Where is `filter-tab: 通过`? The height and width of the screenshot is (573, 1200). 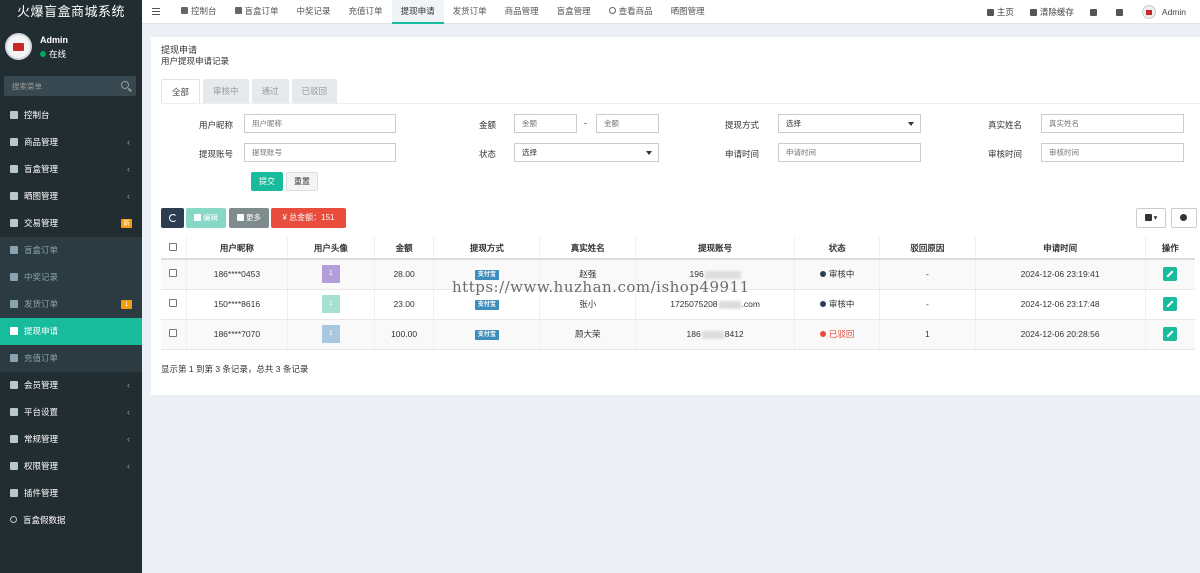 filter-tab: 通过 is located at coordinates (270, 91).